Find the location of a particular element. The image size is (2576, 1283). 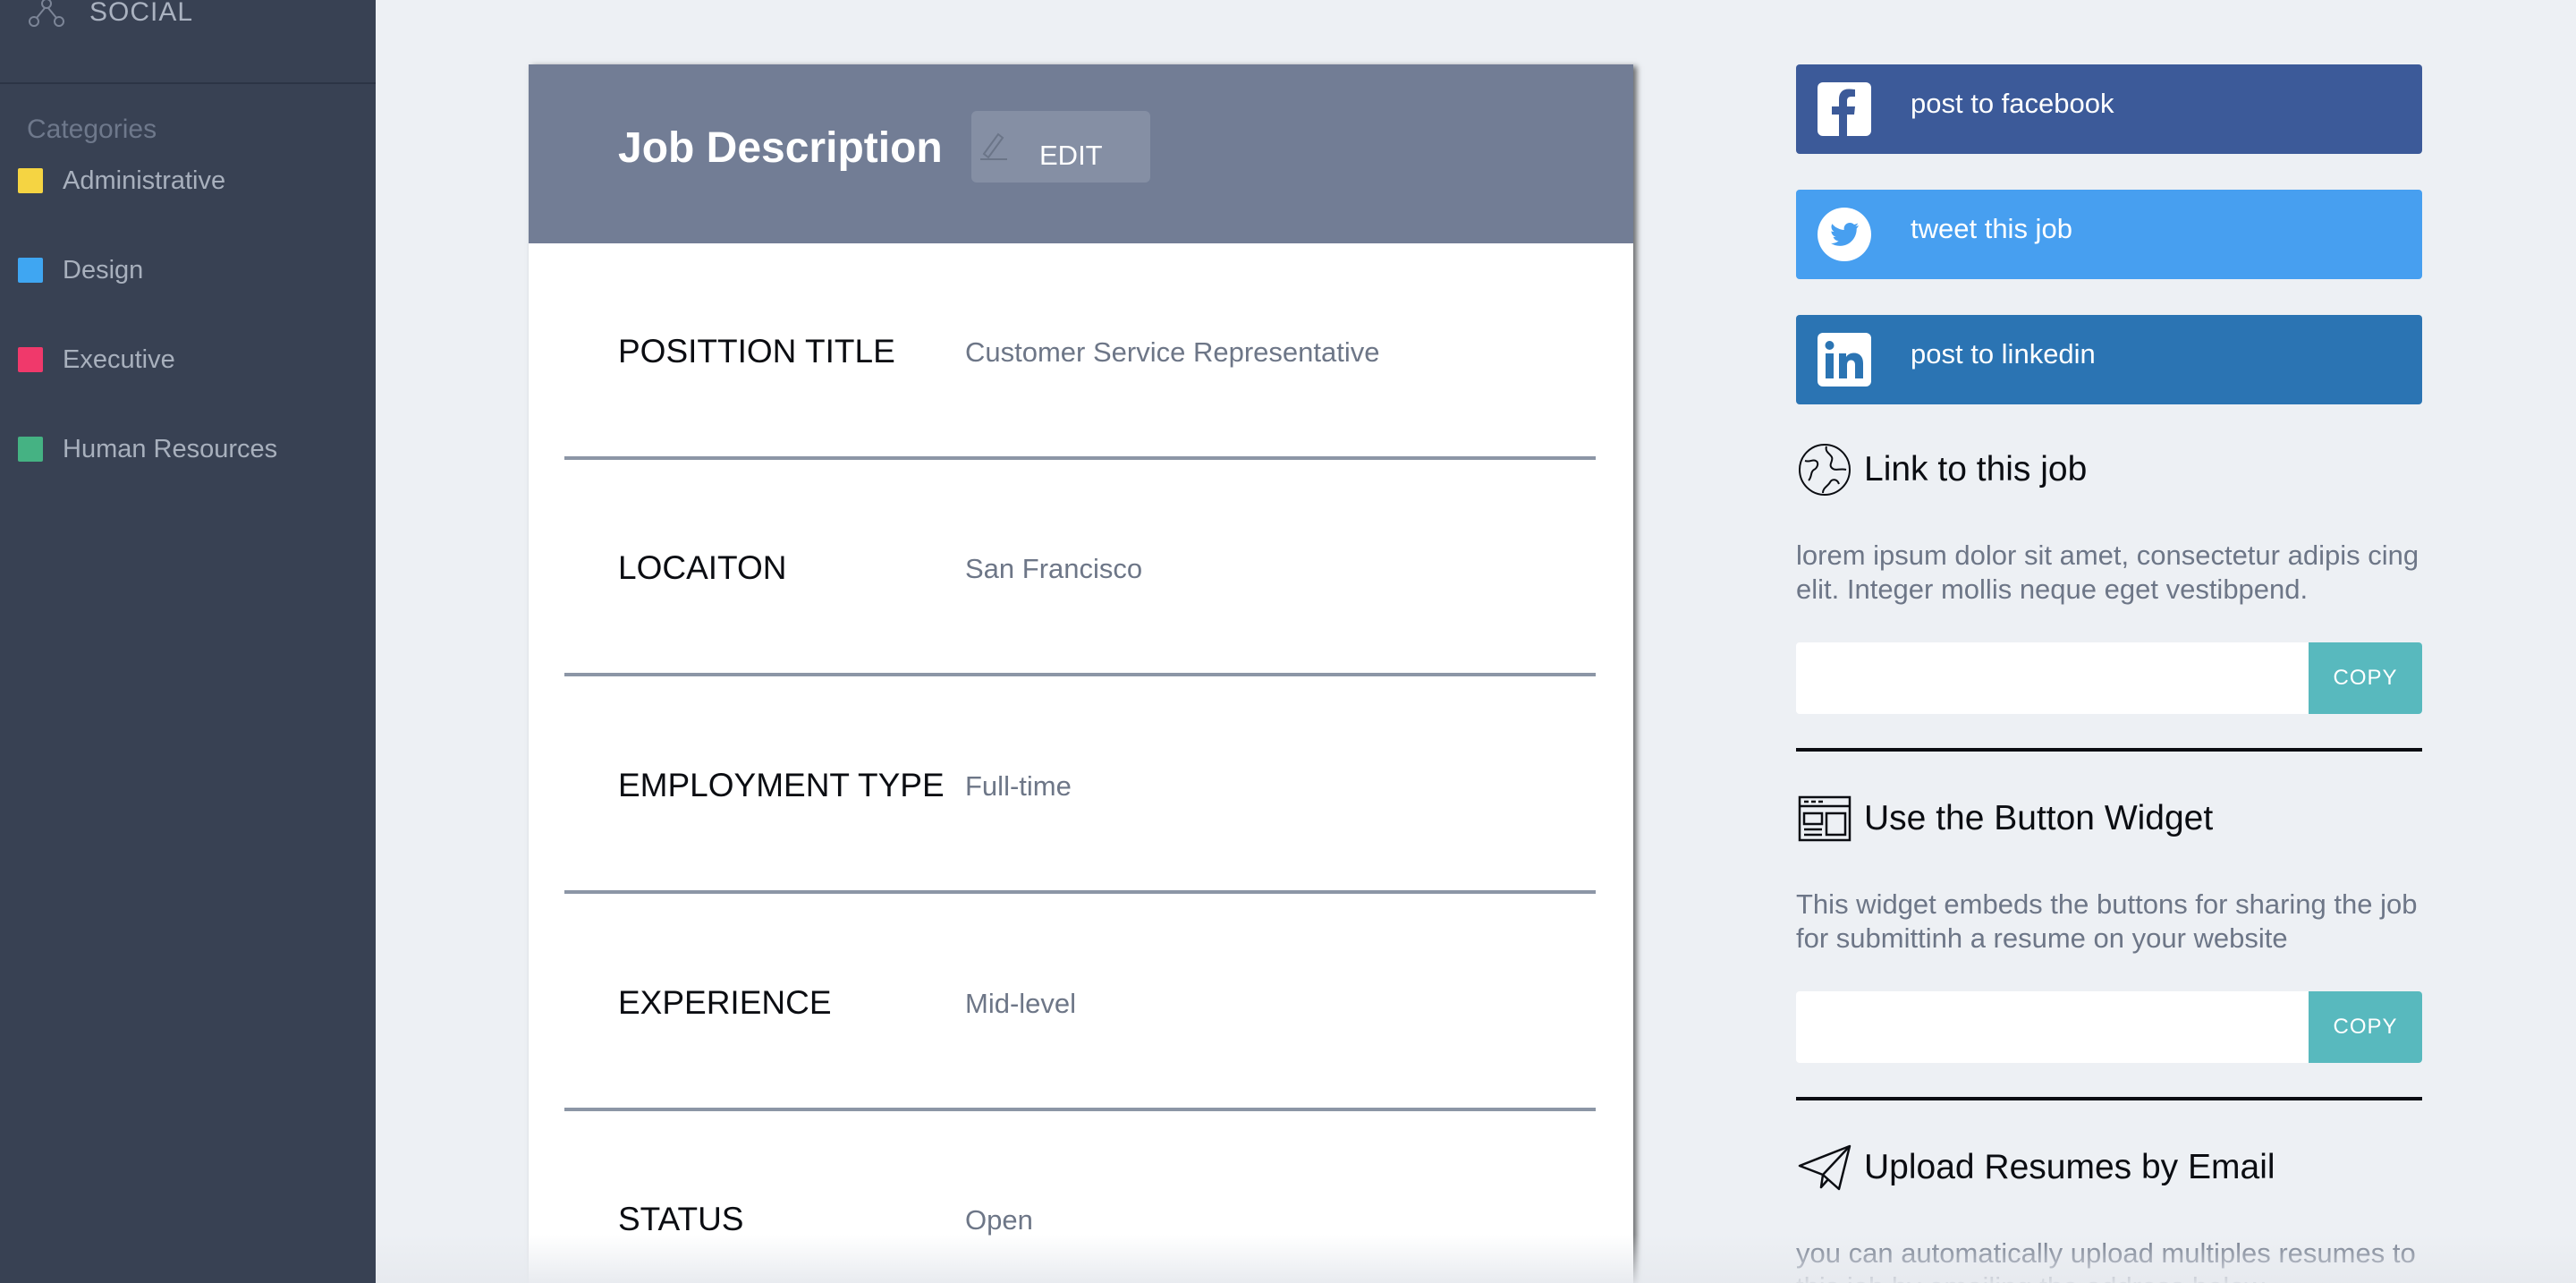

field-row-status: STATUS Open is located at coordinates (1080, 1197).